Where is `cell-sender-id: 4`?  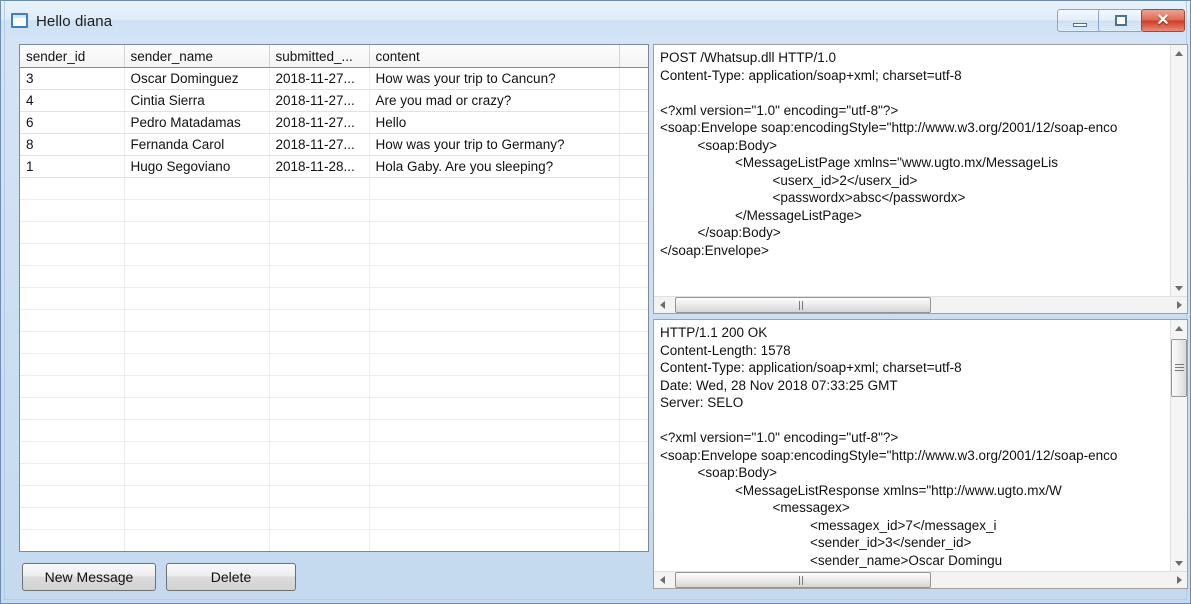 cell-sender-id: 4 is located at coordinates (72, 100).